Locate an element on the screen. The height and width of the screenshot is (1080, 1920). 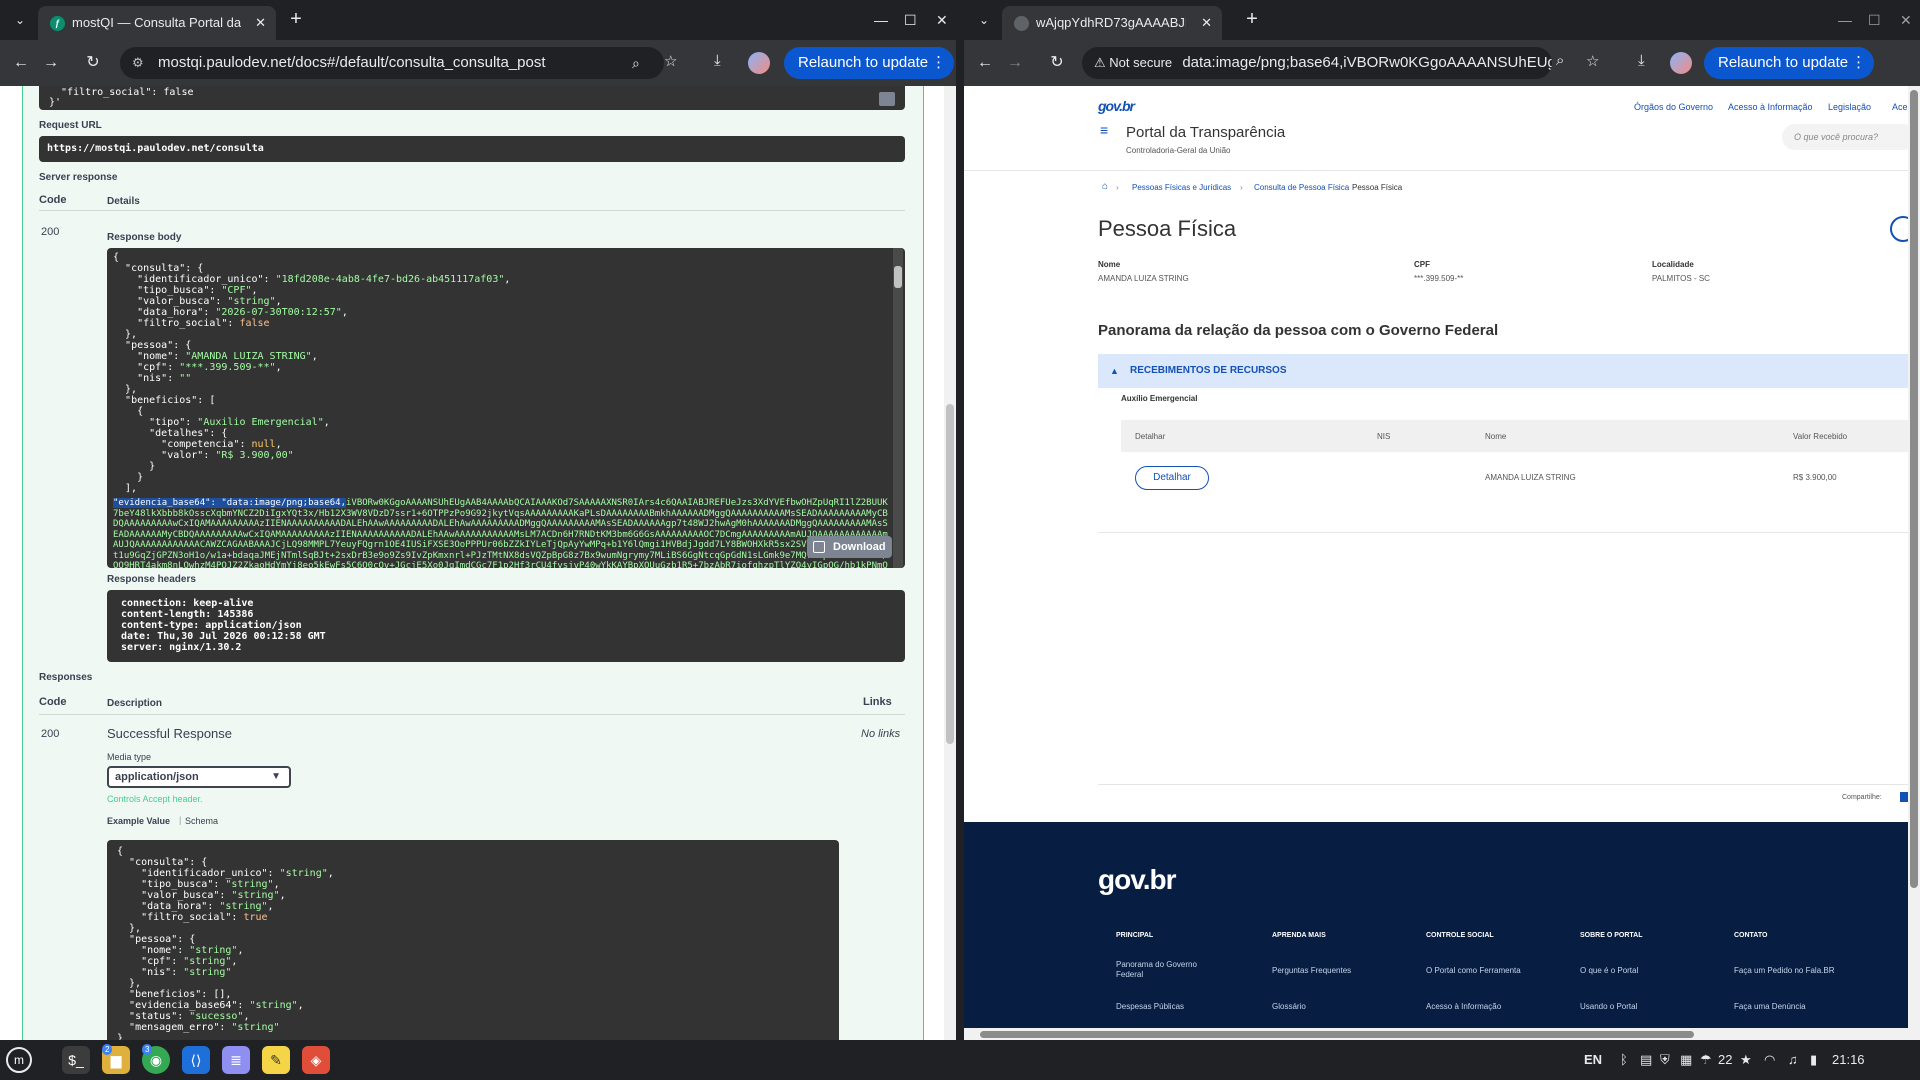
field-label: Localidade is located at coordinates (1673, 264).